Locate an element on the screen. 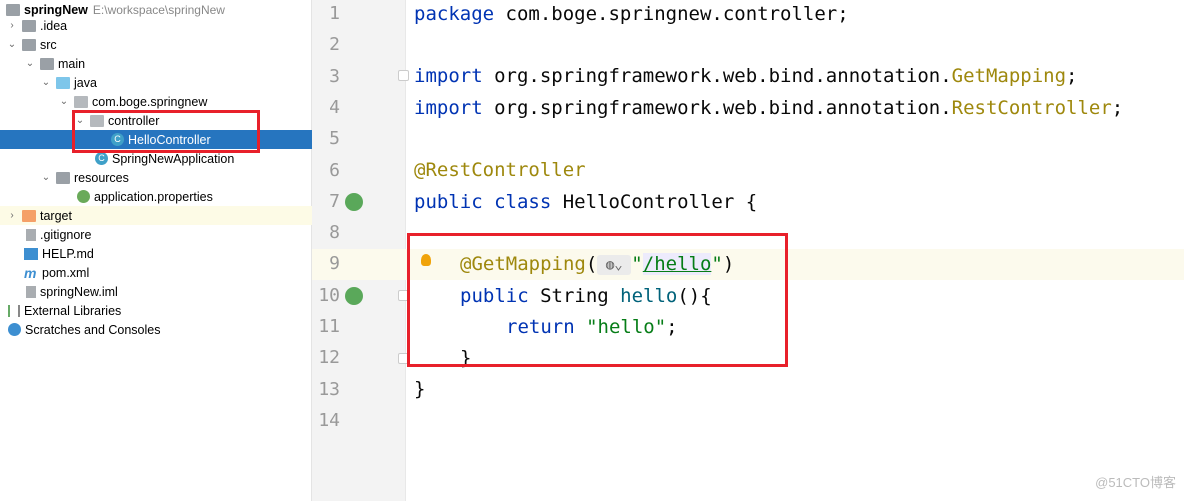 The width and height of the screenshot is (1184, 501). tree-item-idea: › .idea is located at coordinates (156, 25).